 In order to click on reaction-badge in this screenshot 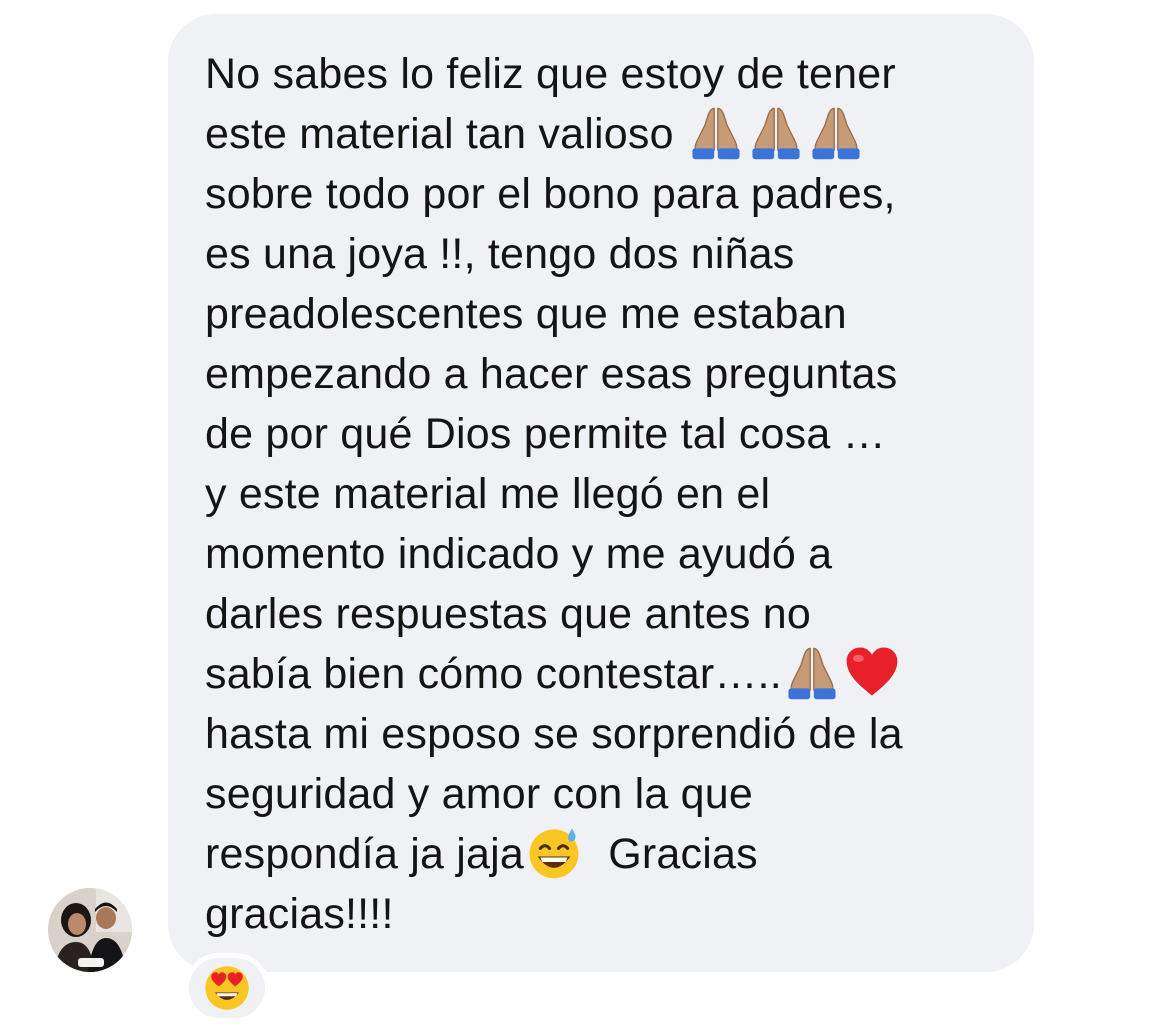, I will do `click(227, 988)`.